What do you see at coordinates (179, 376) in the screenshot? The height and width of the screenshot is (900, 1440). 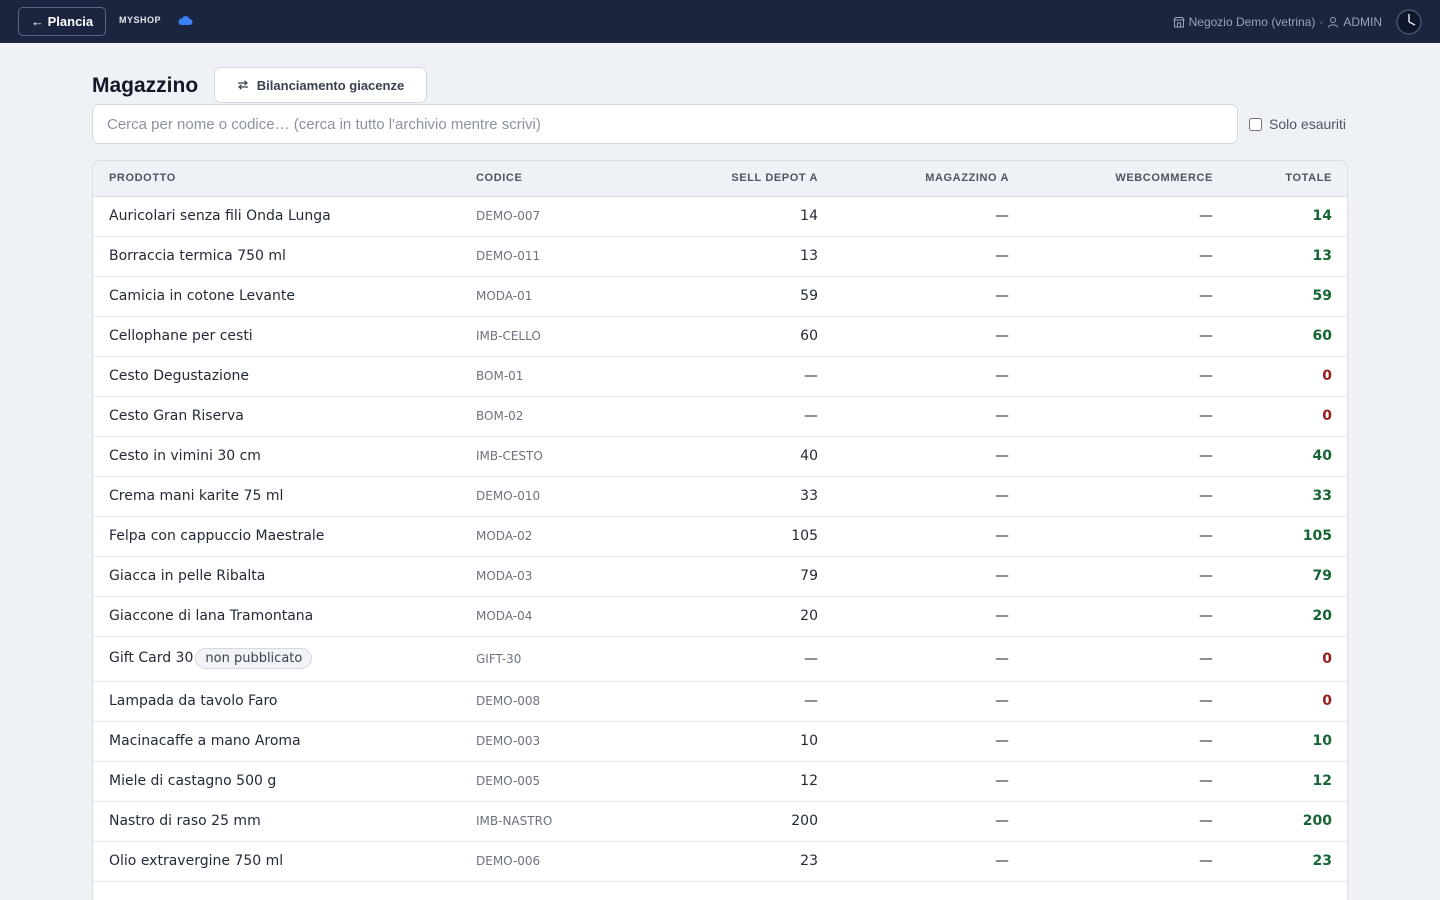 I see `product-name: Cesto Degustazione` at bounding box center [179, 376].